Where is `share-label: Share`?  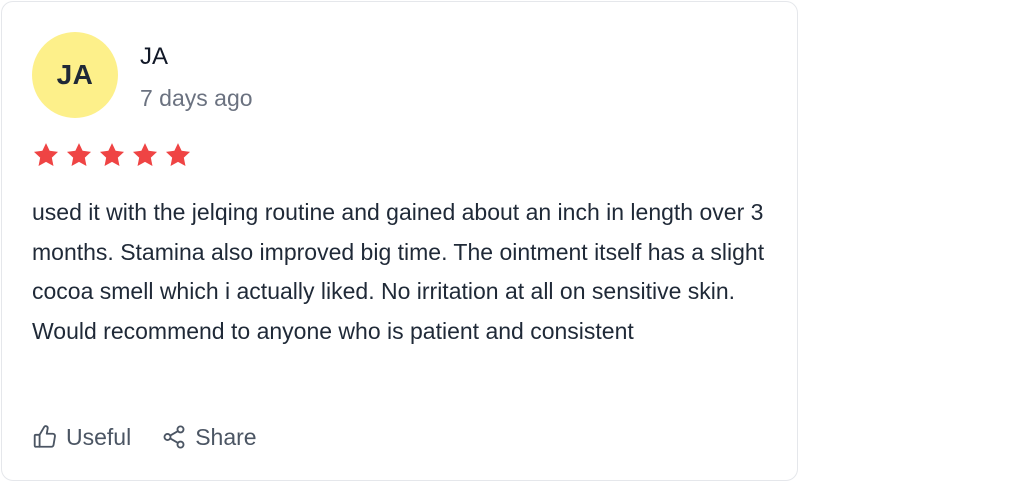
share-label: Share is located at coordinates (226, 437).